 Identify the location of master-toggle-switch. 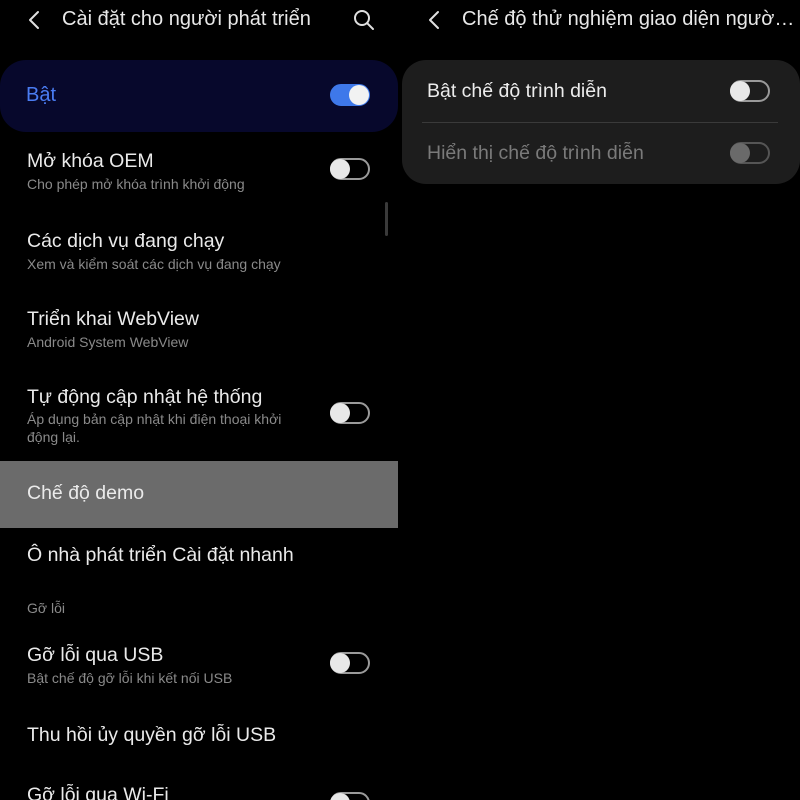
(350, 95).